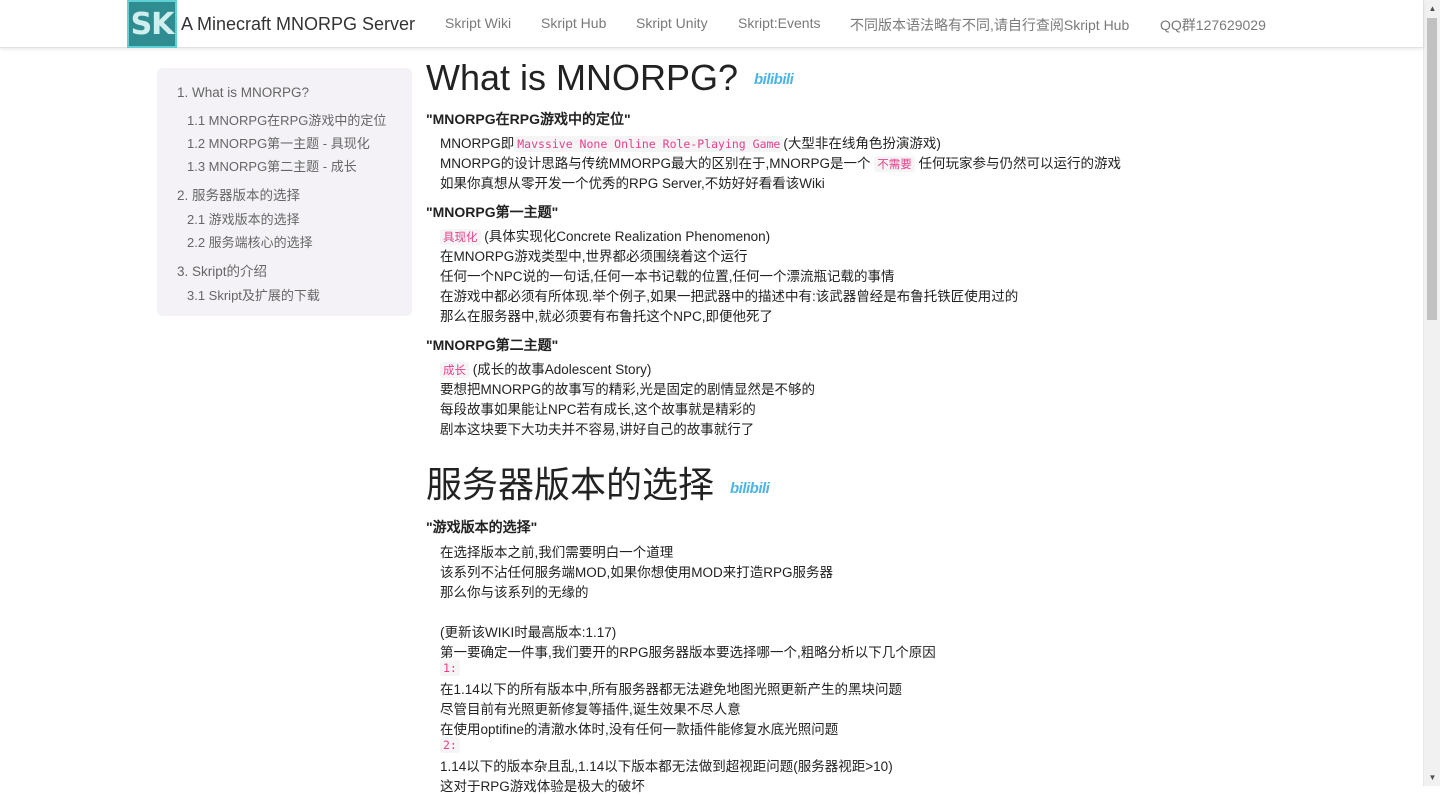  Describe the element at coordinates (1432, 169) in the screenshot. I see `scrollbar-thumb` at that location.